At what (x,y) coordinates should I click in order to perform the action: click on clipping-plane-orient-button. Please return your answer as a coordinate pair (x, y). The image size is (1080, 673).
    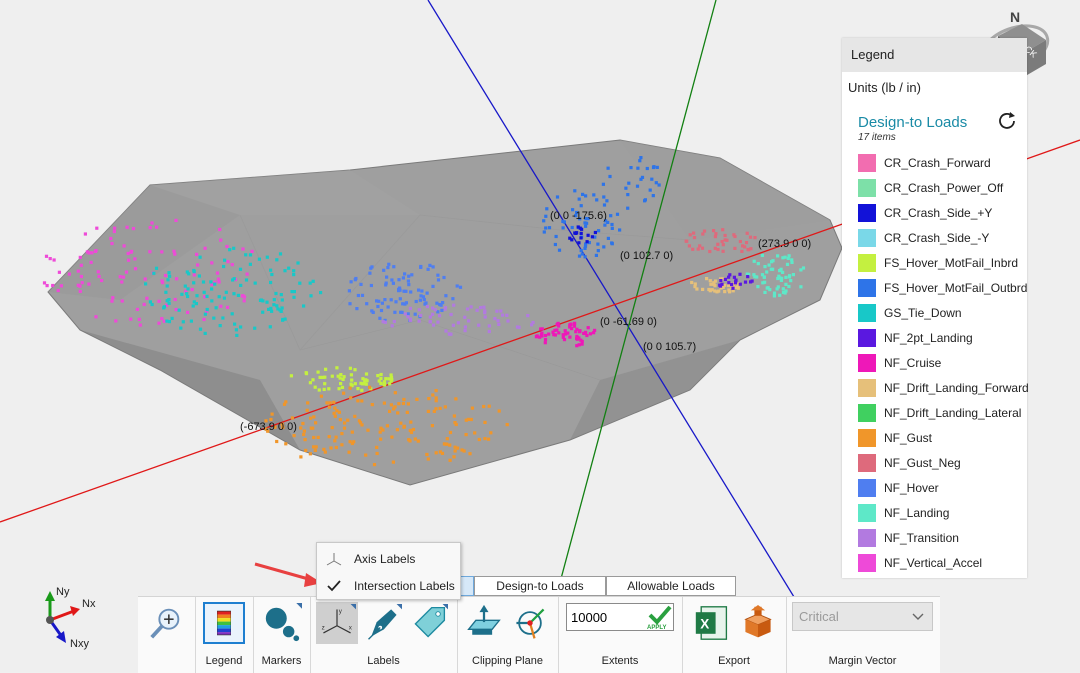
    Looking at the image, I should click on (530, 623).